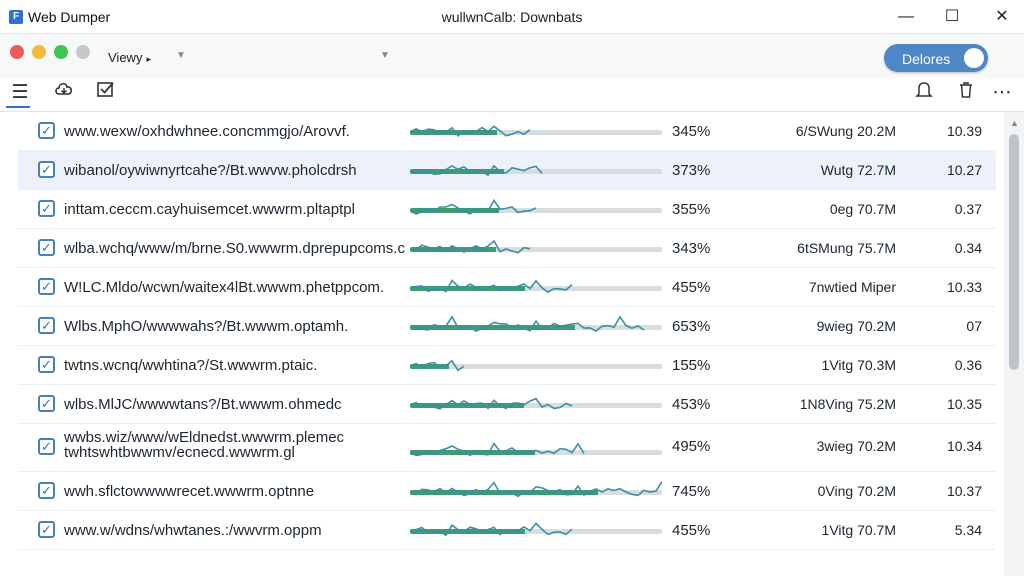  What do you see at coordinates (856, 326) in the screenshot?
I see `row-size: 9wieg 70.2M` at bounding box center [856, 326].